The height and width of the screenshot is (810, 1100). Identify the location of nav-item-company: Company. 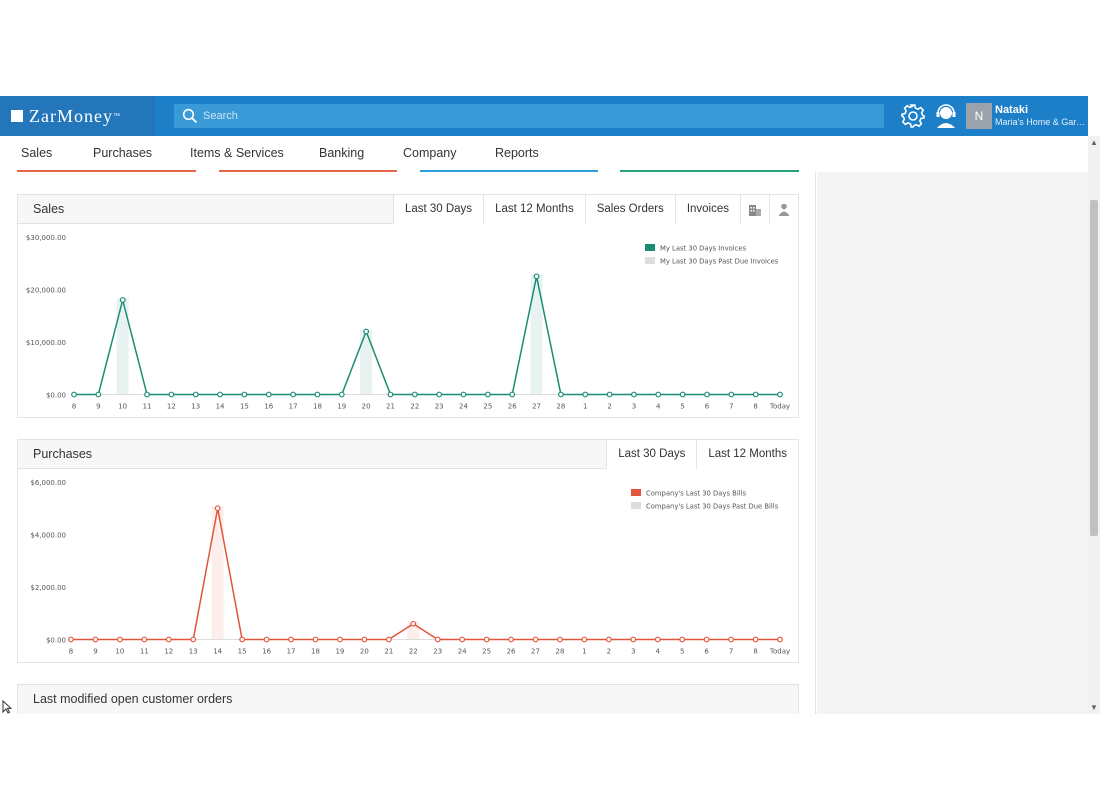
(430, 154).